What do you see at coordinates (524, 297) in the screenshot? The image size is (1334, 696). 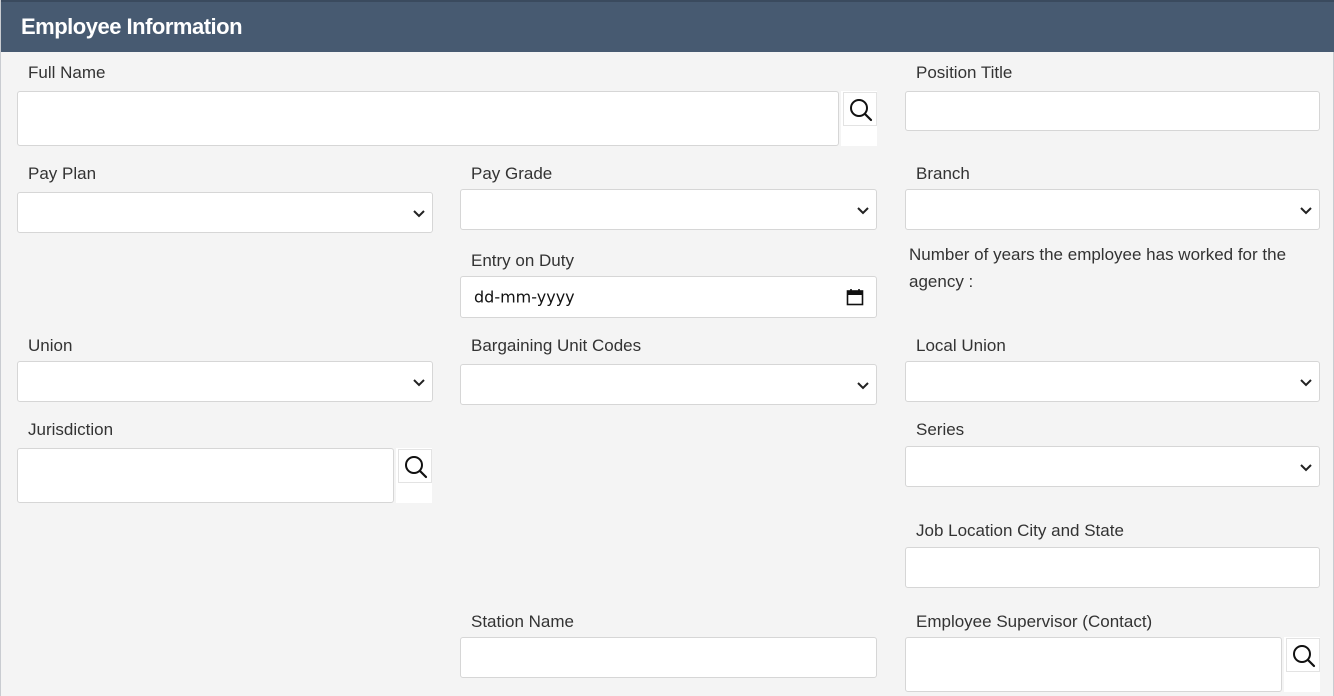 I see `entry-on-duty-date-placeholder: dd-mm-yyyy` at bounding box center [524, 297].